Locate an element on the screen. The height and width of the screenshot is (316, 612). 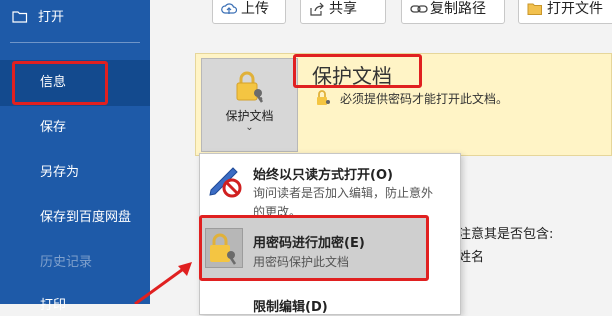
upload-label: 上传 is located at coordinates (255, 9).